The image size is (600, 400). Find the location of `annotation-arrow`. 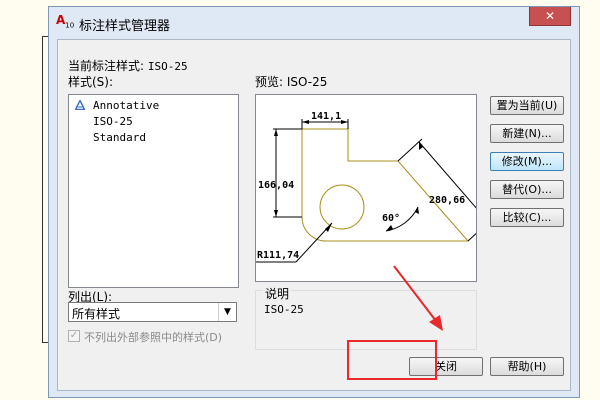

annotation-arrow is located at coordinates (418, 298).